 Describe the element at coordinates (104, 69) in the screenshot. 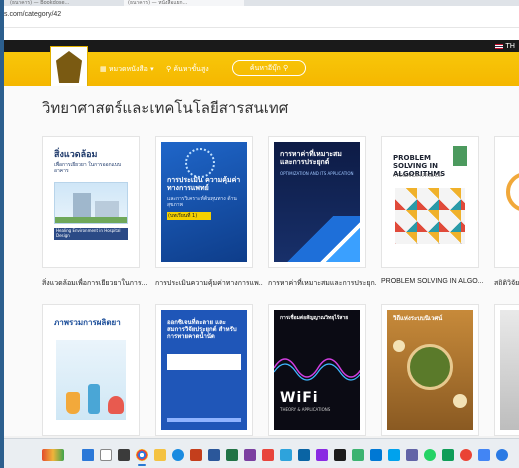

I see `menu-icon: ▦` at that location.